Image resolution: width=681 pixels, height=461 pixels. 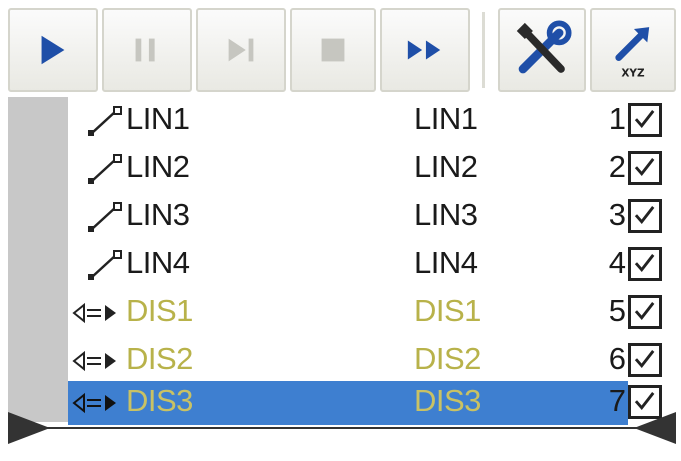 What do you see at coordinates (655, 428) in the screenshot?
I see `slider-end-handle-icon` at bounding box center [655, 428].